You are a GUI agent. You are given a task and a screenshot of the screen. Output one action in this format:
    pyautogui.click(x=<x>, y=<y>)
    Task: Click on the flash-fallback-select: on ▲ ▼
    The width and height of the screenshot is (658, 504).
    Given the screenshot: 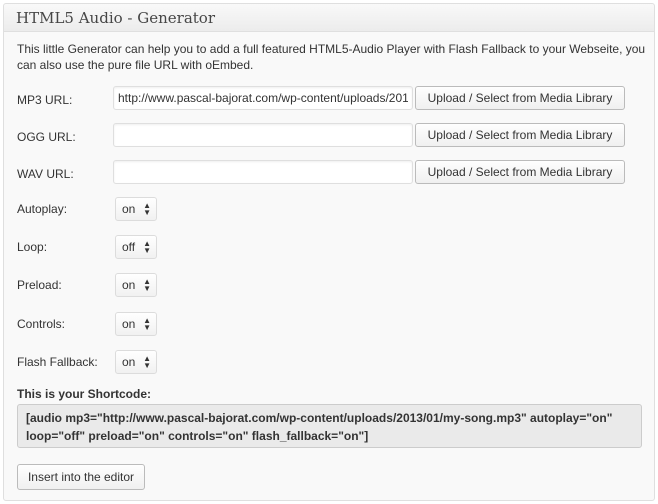 What is the action you would take?
    pyautogui.click(x=136, y=362)
    